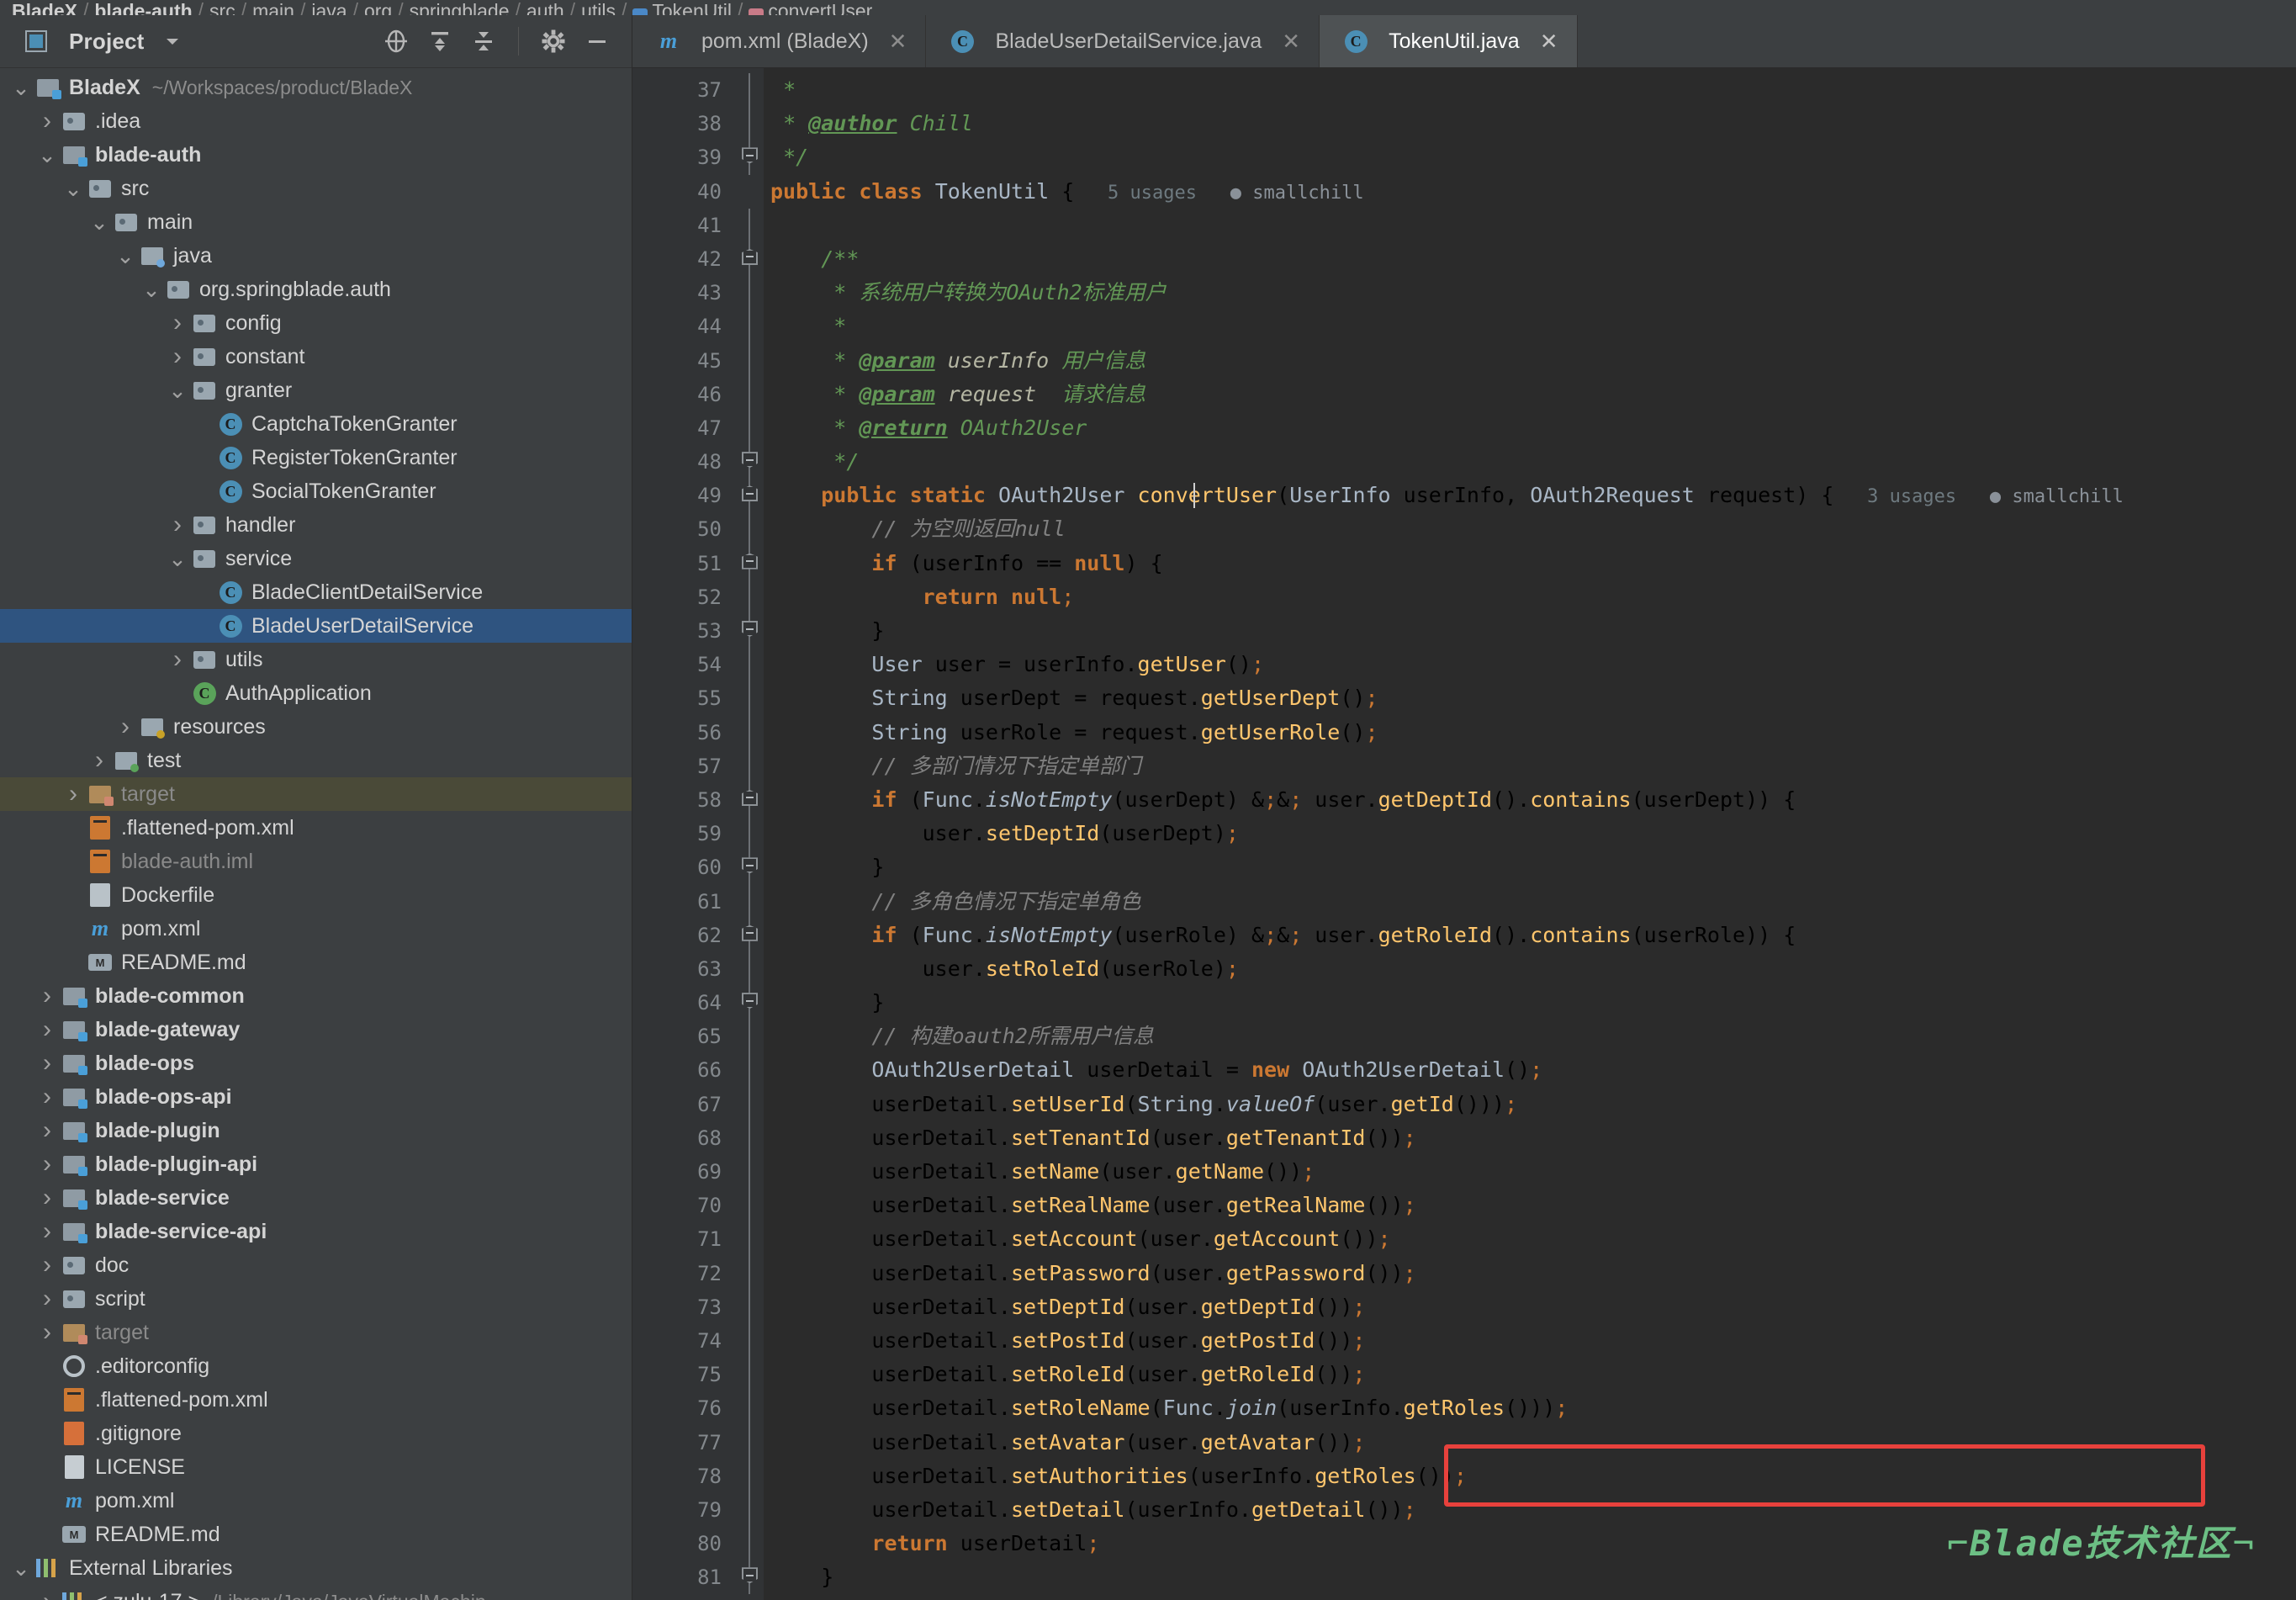  Describe the element at coordinates (1533, 462) in the screenshot. I see `code-line-48: */` at that location.